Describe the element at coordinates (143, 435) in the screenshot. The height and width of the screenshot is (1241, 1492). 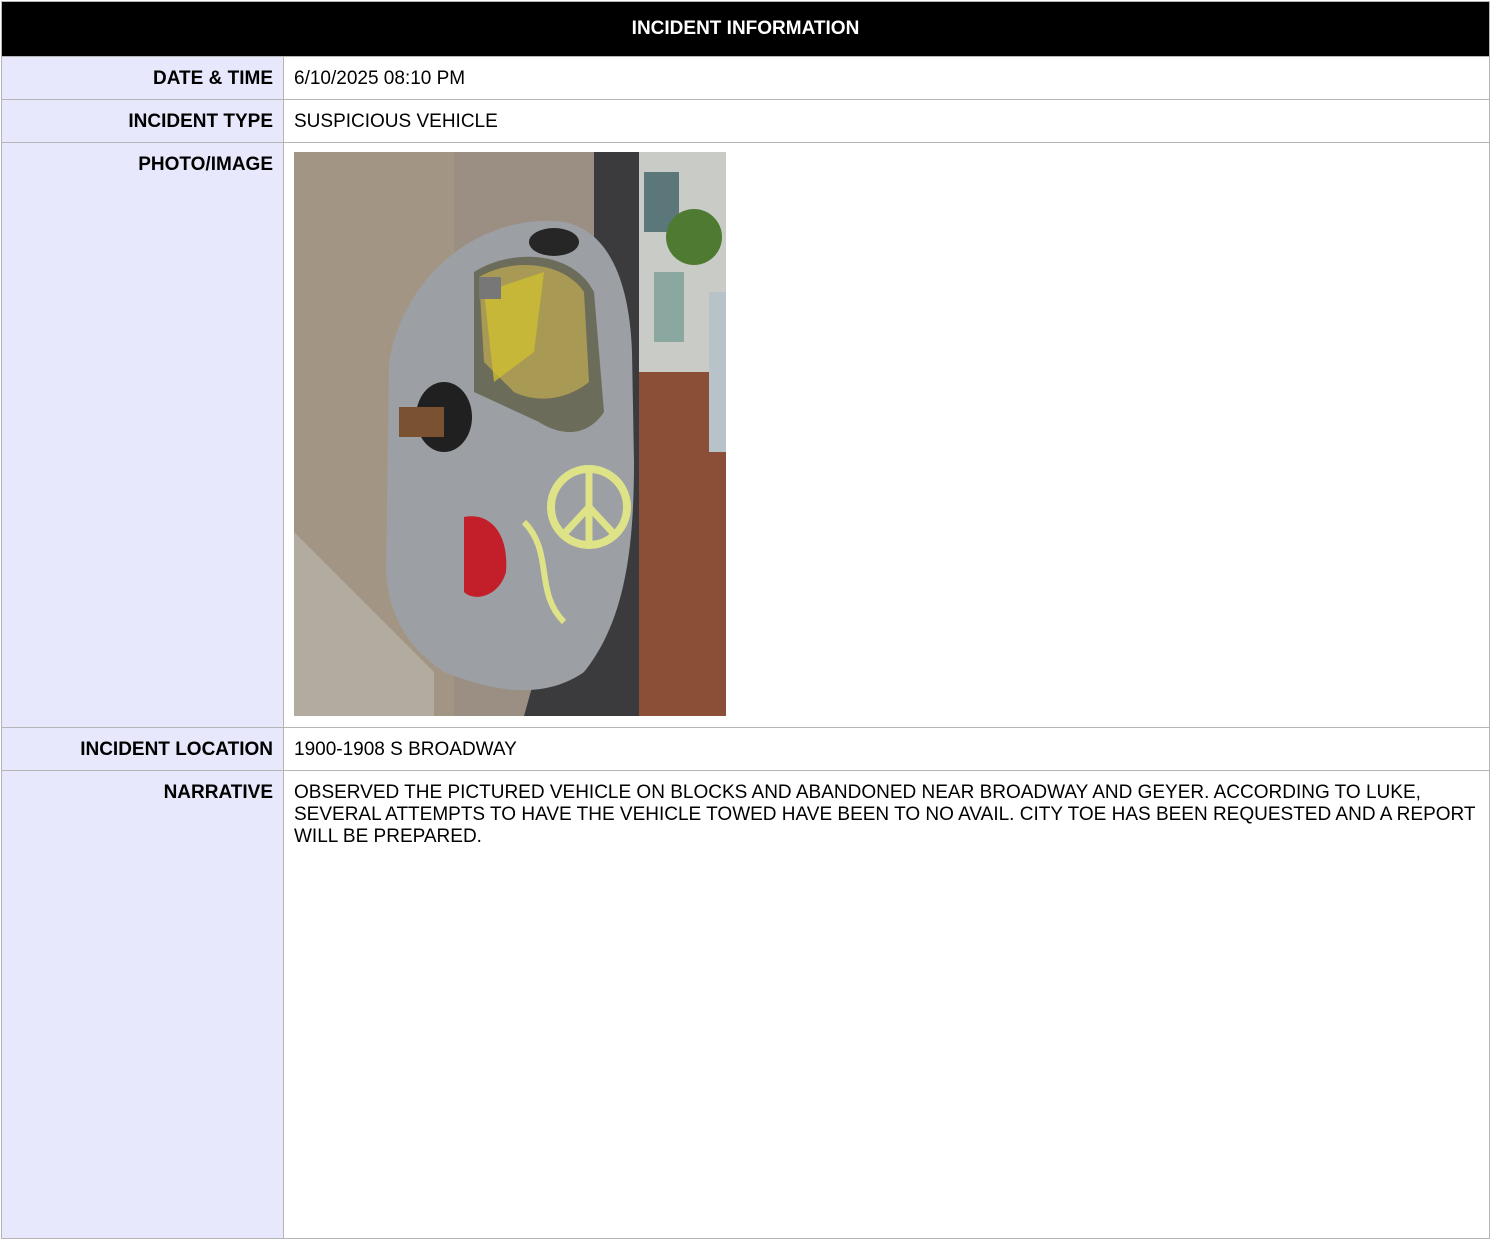
I see `photo-label: PHOTO/IMAGE` at that location.